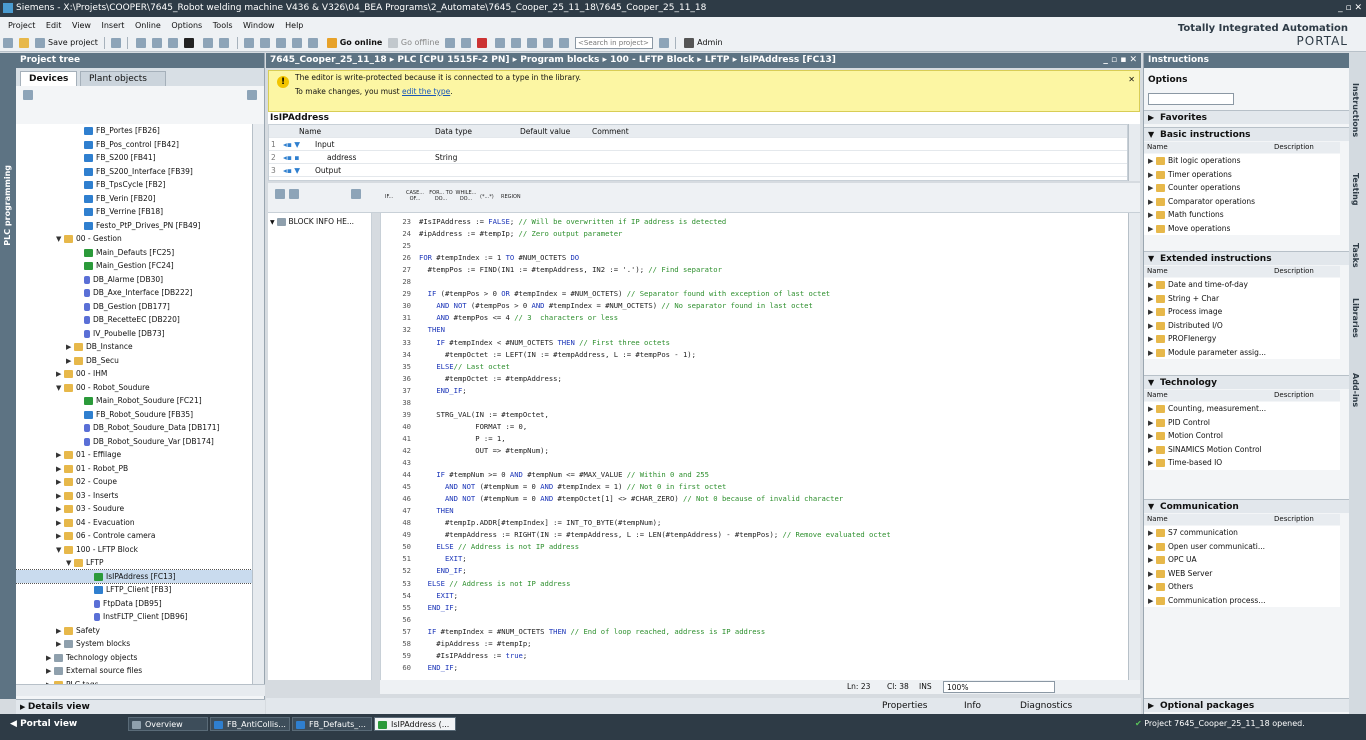  I want to click on window-controls: _ ▫ ✕, so click(1350, 8).